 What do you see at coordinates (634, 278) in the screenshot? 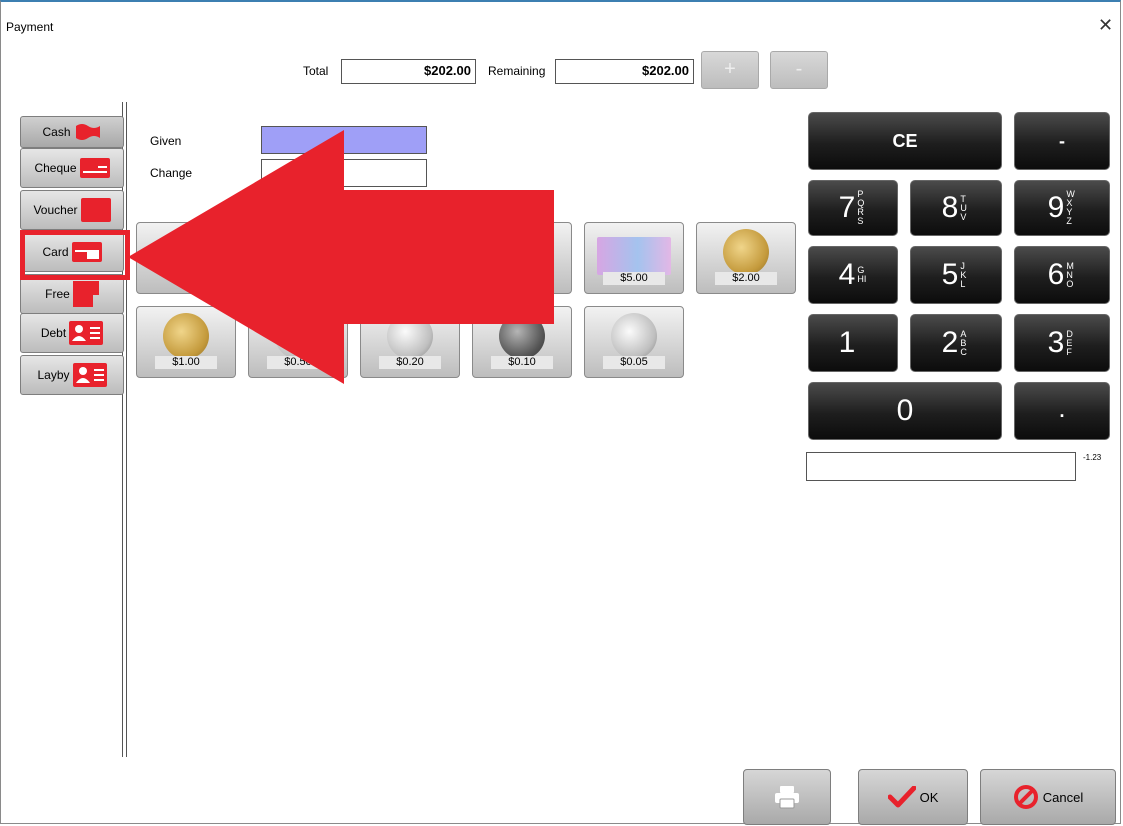
I see `denomination-label: $5.00` at bounding box center [634, 278].